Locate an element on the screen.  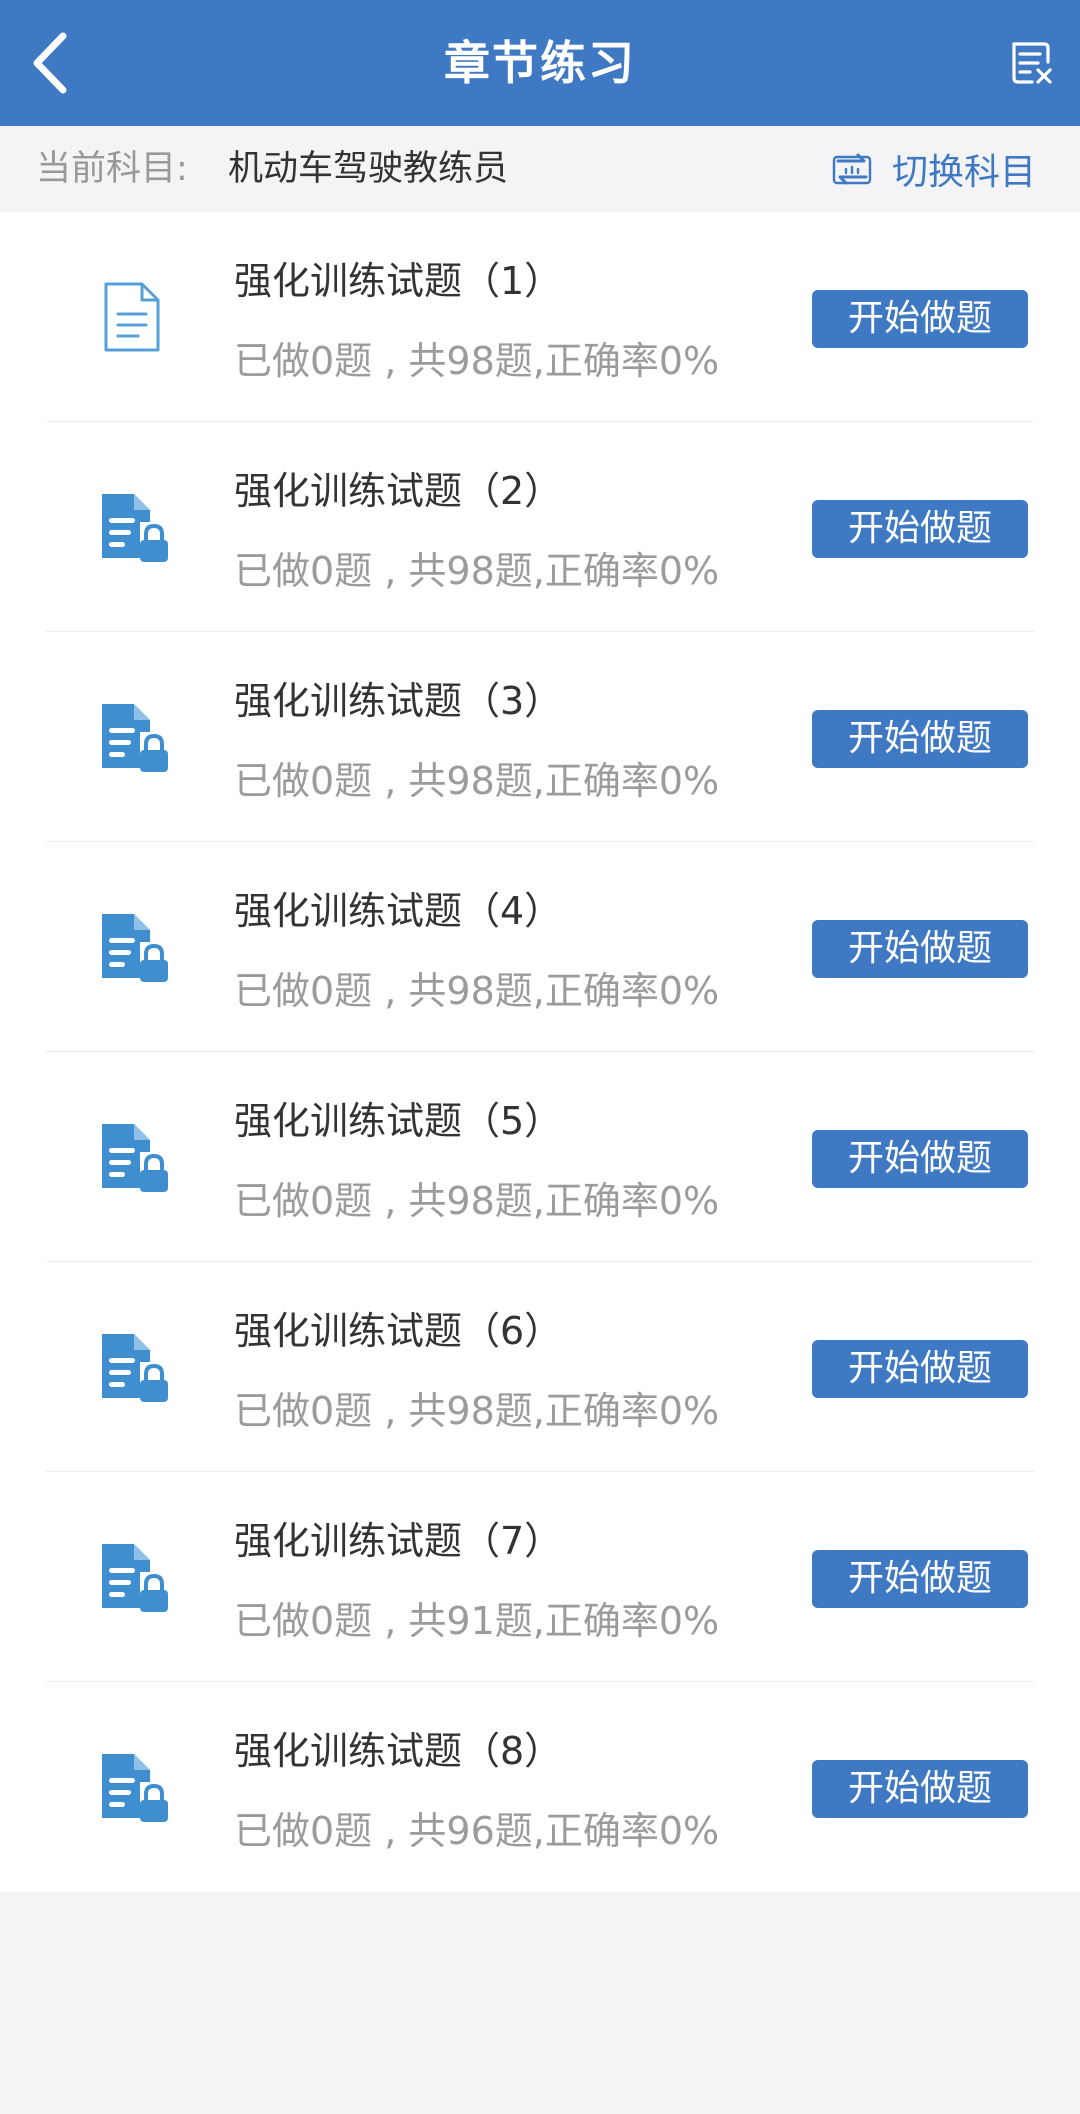
exercise-title: 强化训练试题（5） is located at coordinates (398, 1121).